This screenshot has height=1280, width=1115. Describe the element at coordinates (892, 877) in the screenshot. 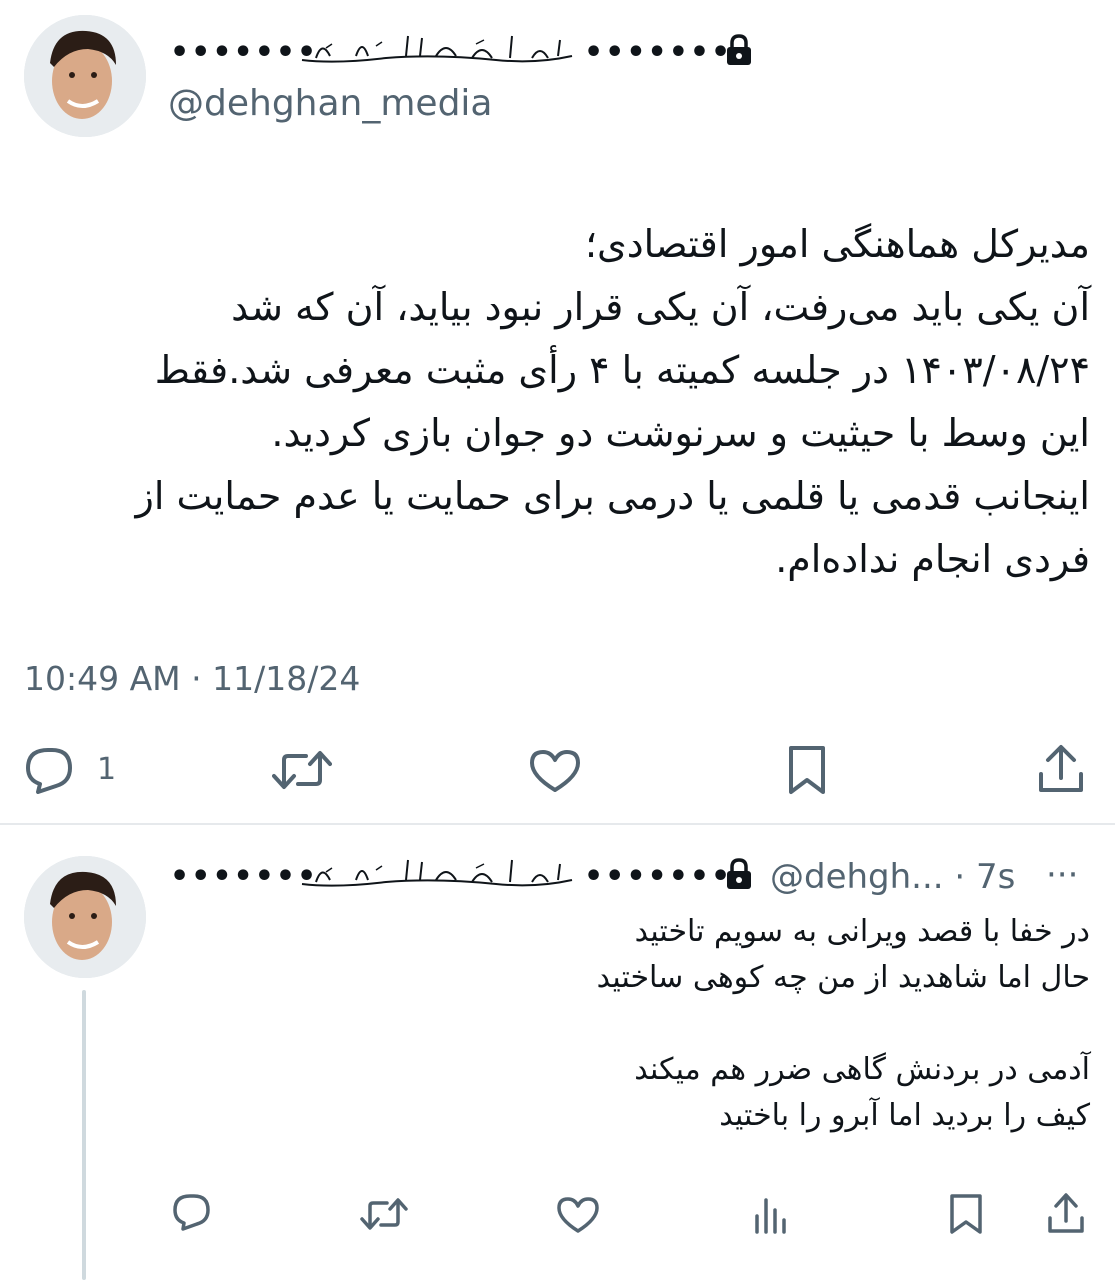

I see `reply-handle-time: @dehgh... · 7s` at that location.